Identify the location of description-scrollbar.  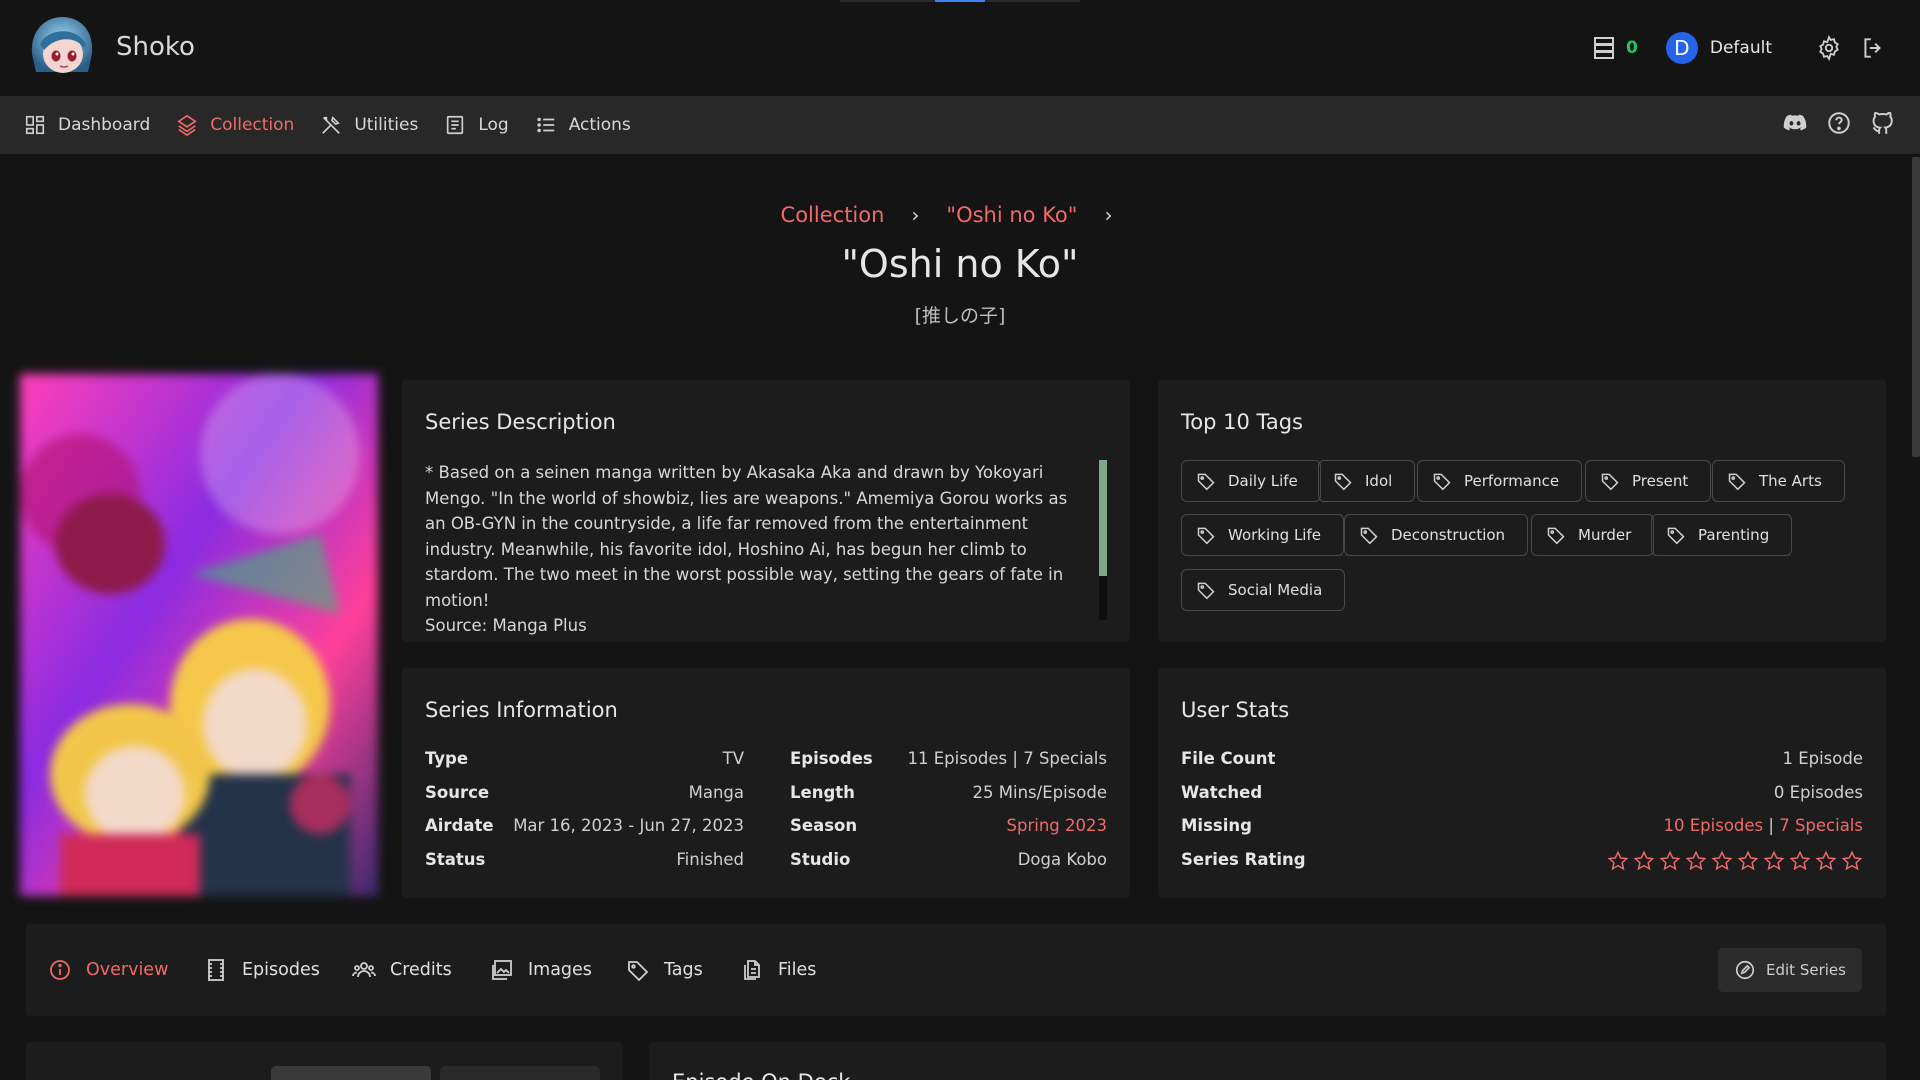
(1103, 540).